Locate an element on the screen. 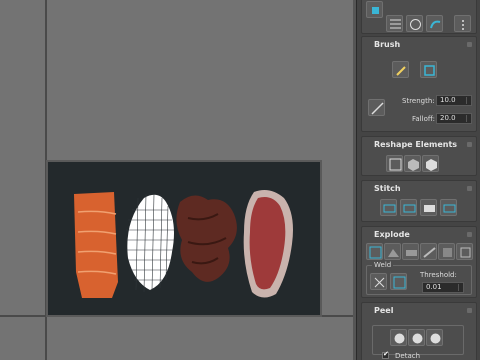  brush-stroke-icon is located at coordinates (376, 107).